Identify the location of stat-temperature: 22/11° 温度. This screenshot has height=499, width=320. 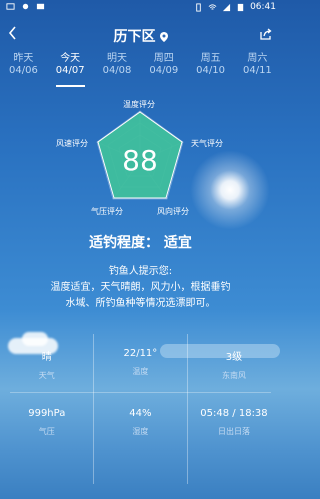
(140, 362).